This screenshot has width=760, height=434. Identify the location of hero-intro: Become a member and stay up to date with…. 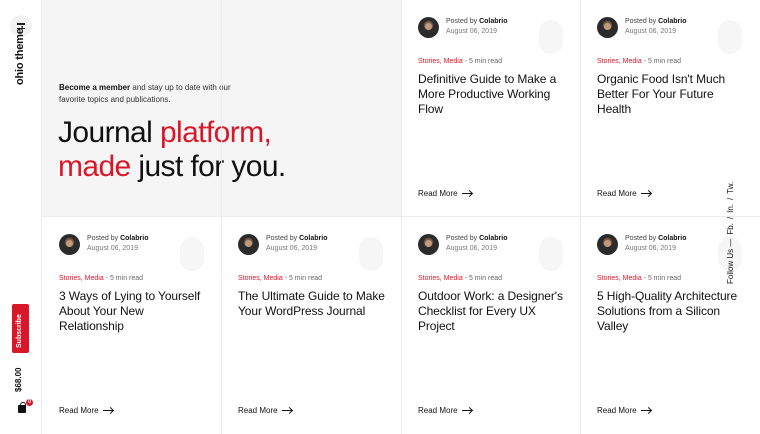
(159, 94).